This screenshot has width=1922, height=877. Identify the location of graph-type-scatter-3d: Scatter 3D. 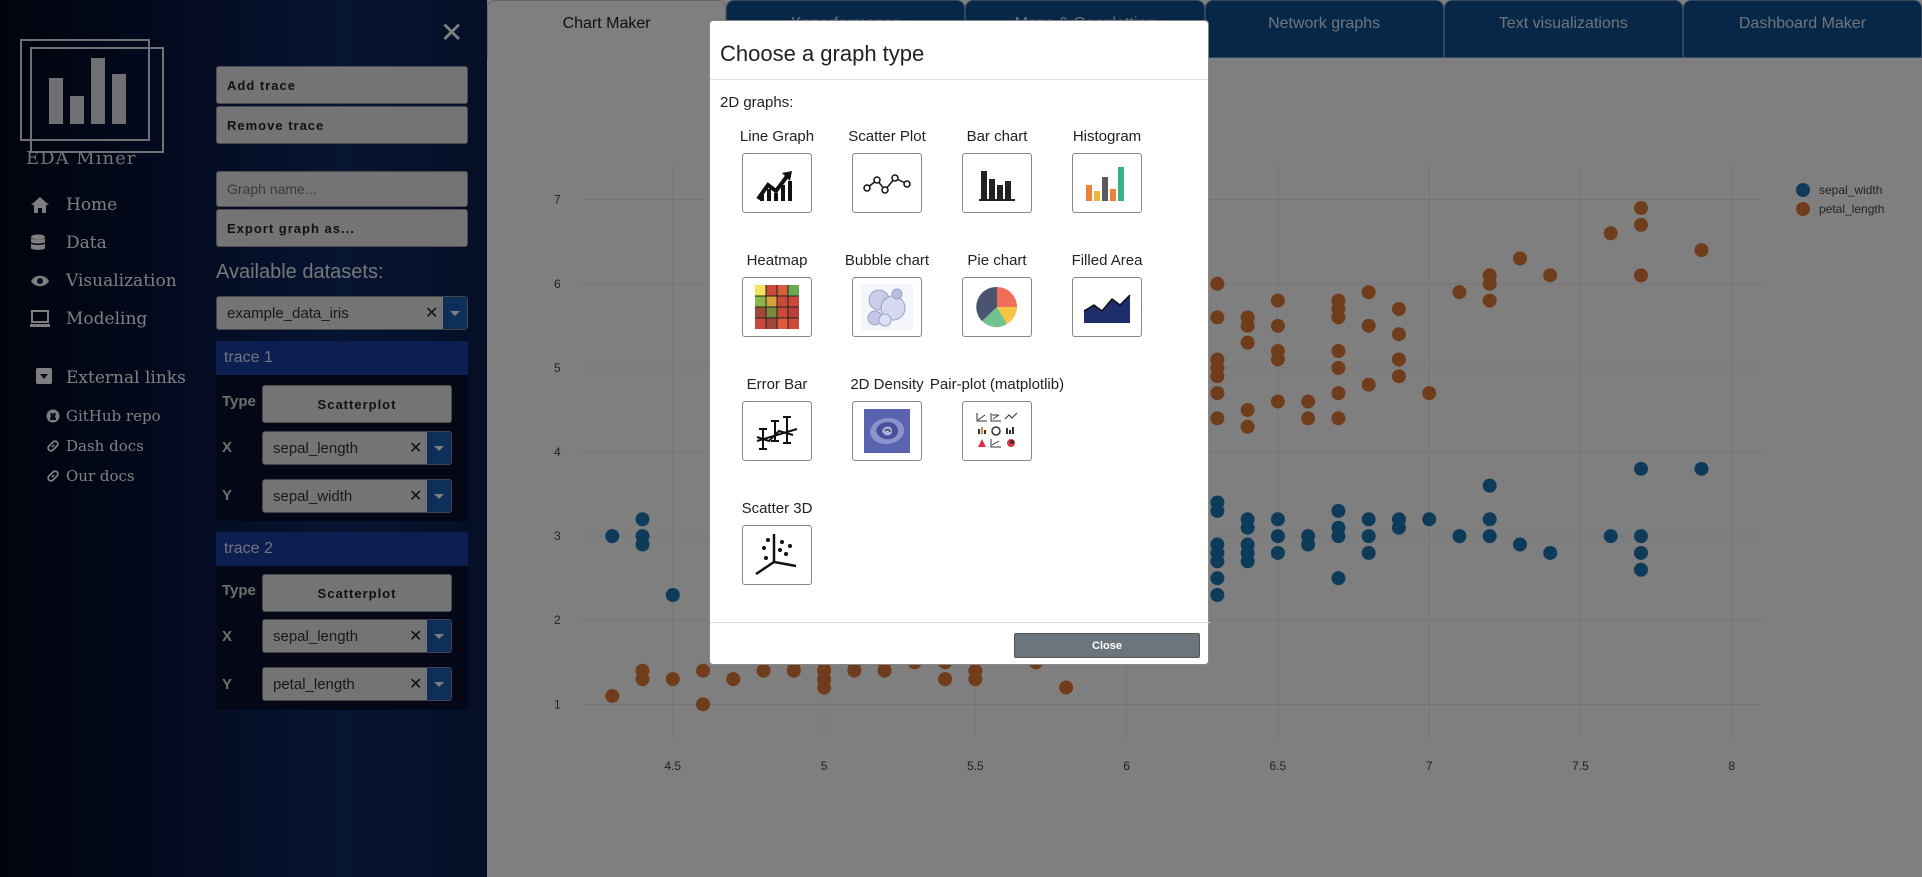
(777, 562).